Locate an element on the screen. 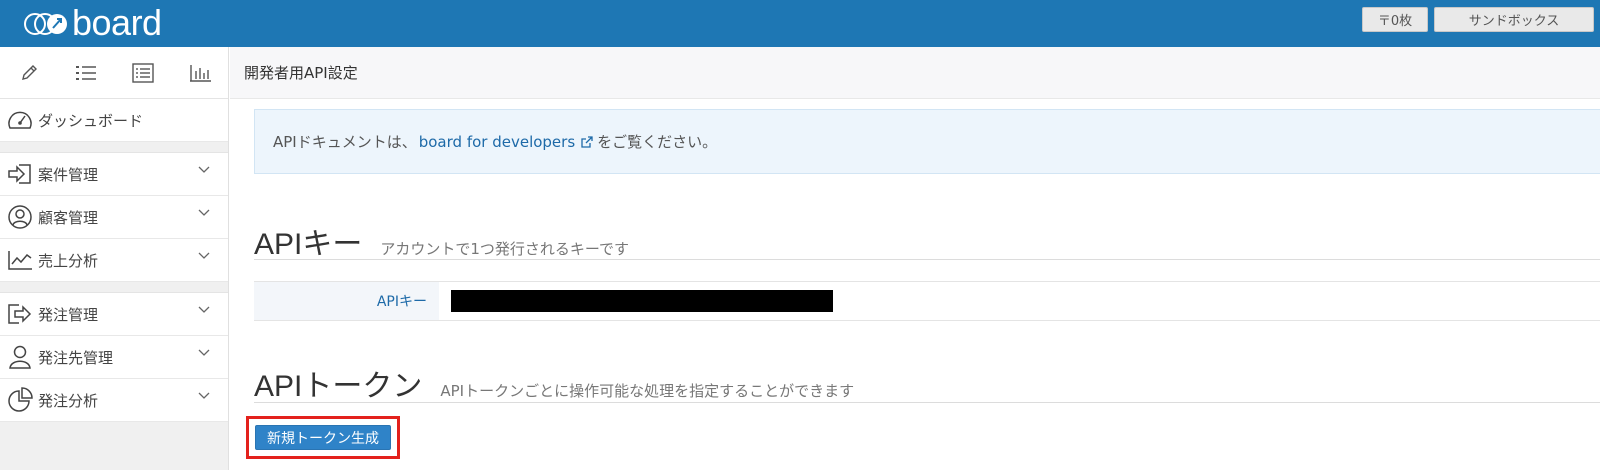 Image resolution: width=1600 pixels, height=470 pixels. api-key-label: APIキー is located at coordinates (346, 301).